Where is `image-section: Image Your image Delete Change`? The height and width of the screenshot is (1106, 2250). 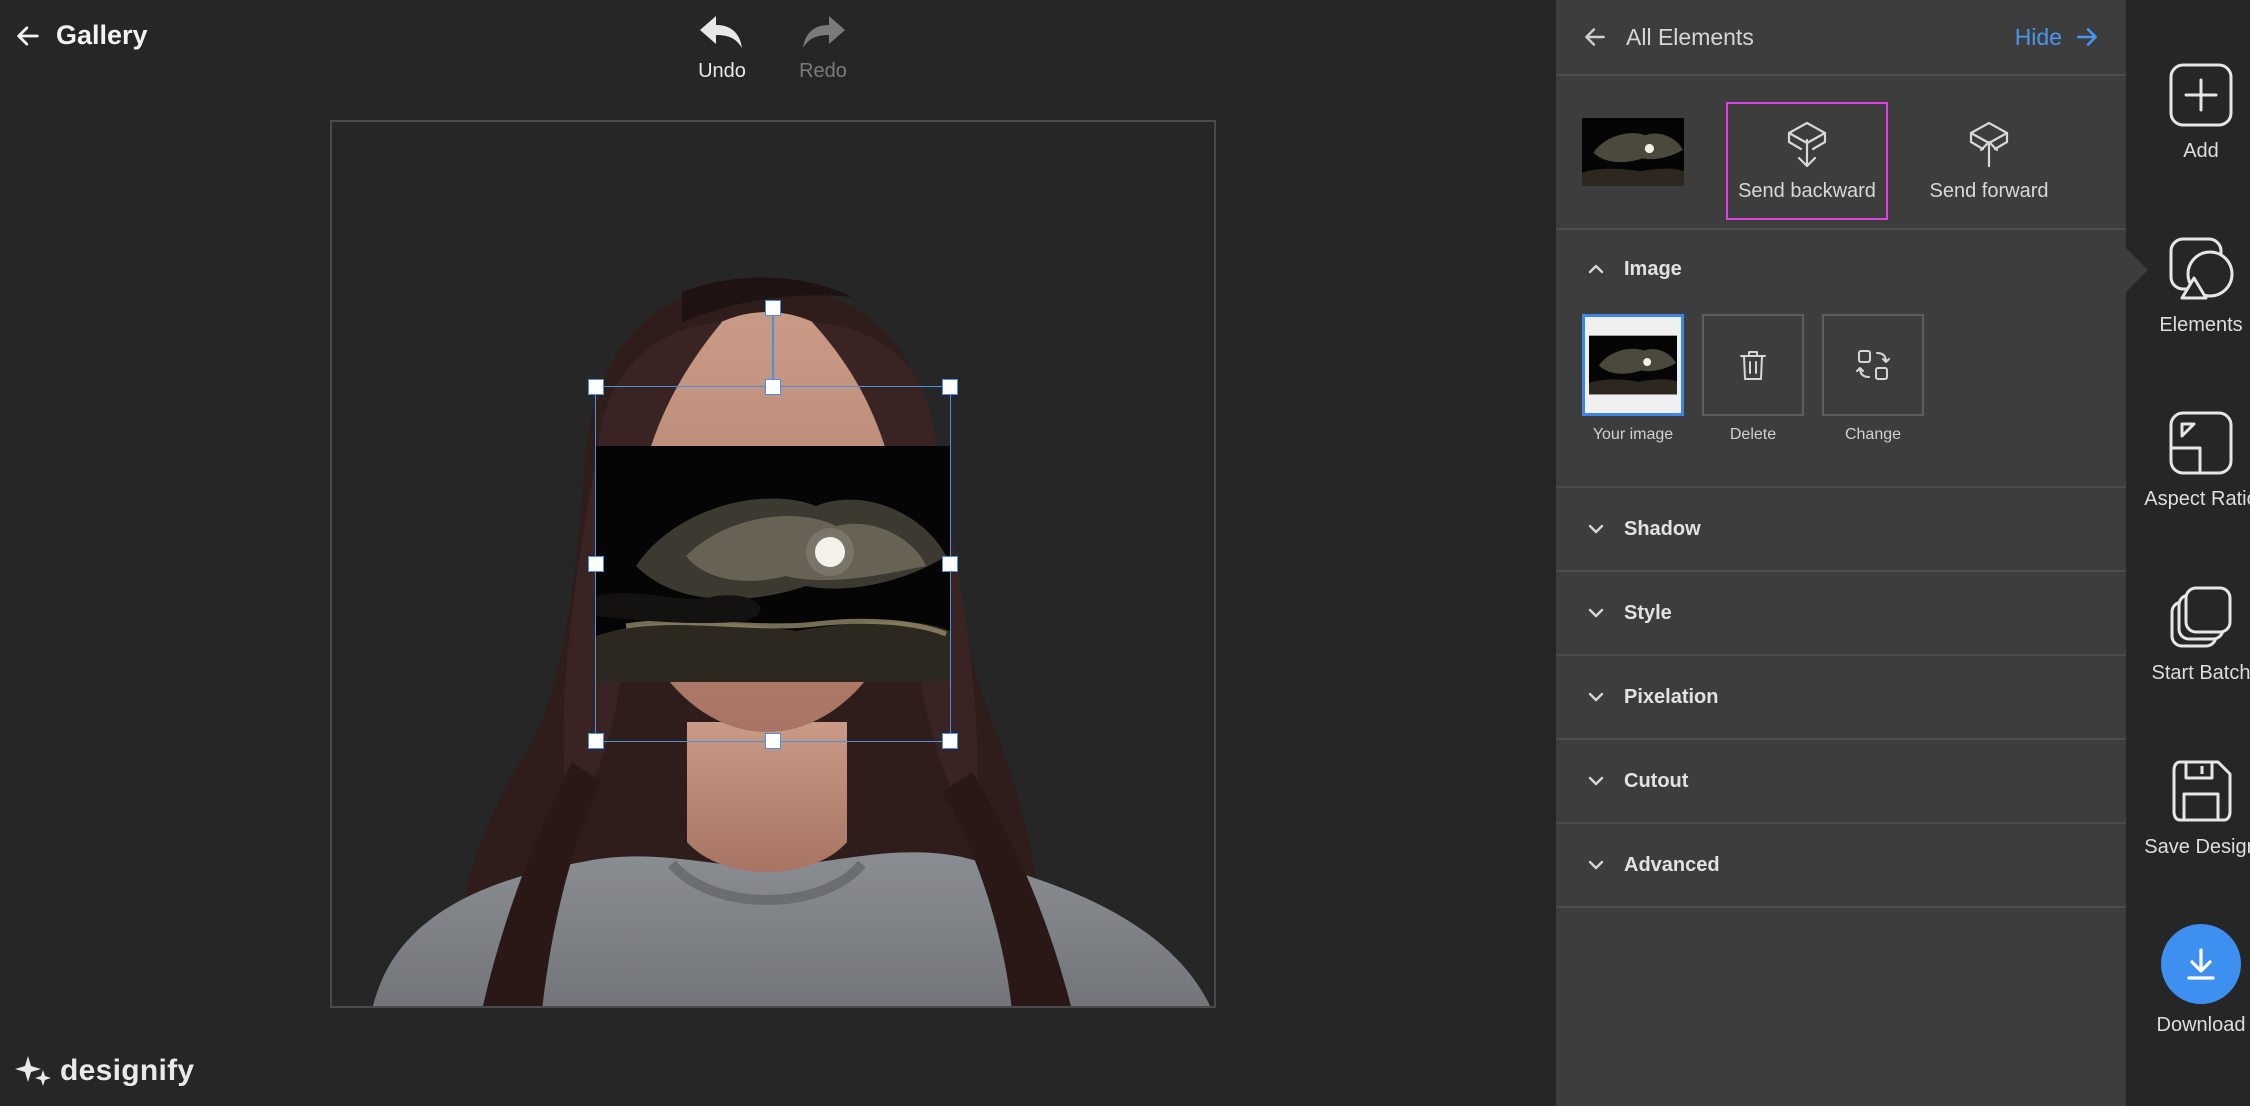
image-section: Image Your image Delete Change is located at coordinates (1841, 359).